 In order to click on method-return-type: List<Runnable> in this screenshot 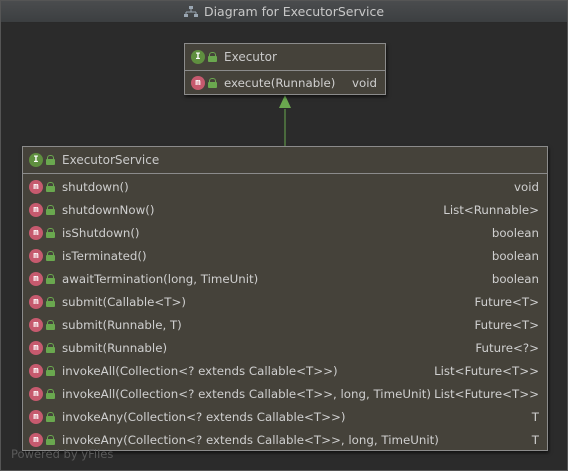, I will do `click(491, 209)`.